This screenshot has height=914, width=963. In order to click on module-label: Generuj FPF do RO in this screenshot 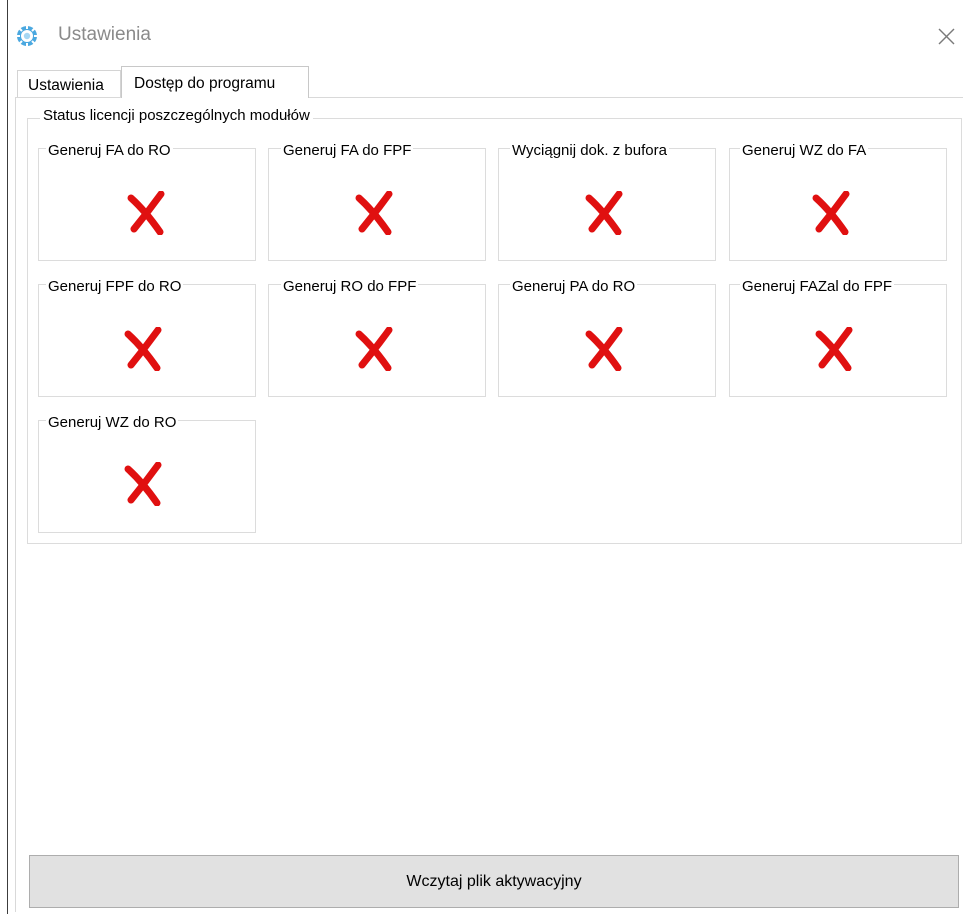, I will do `click(115, 286)`.